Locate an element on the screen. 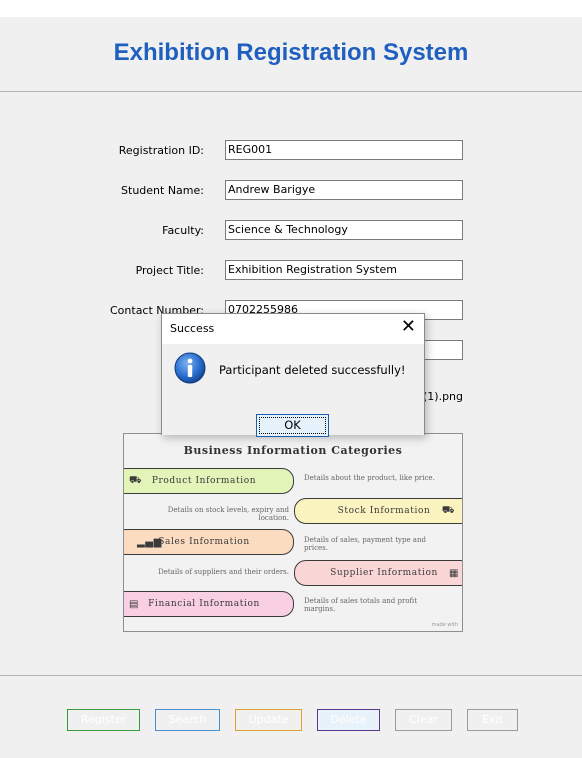 The image size is (582, 758). money-icon: ▤ is located at coordinates (134, 604).